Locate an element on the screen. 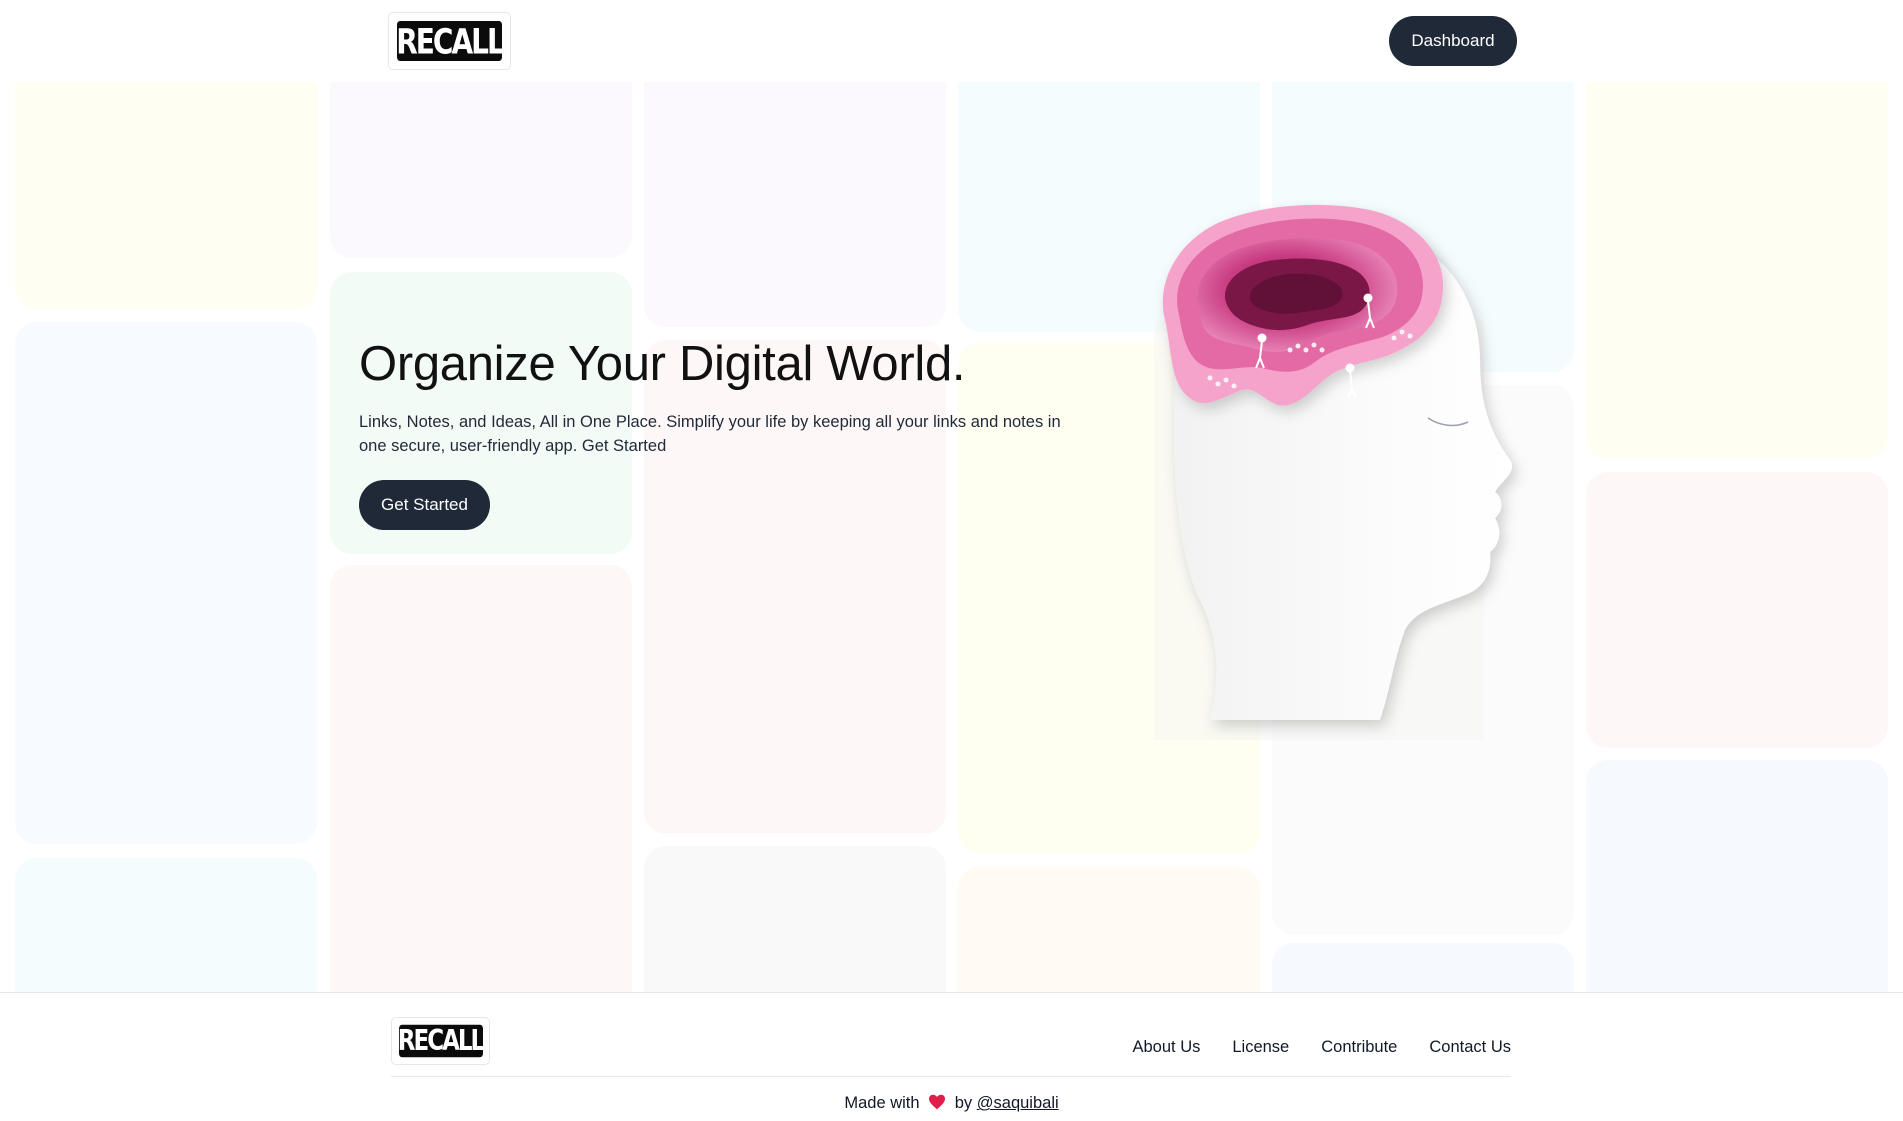  footer-divider is located at coordinates (951, 1076).